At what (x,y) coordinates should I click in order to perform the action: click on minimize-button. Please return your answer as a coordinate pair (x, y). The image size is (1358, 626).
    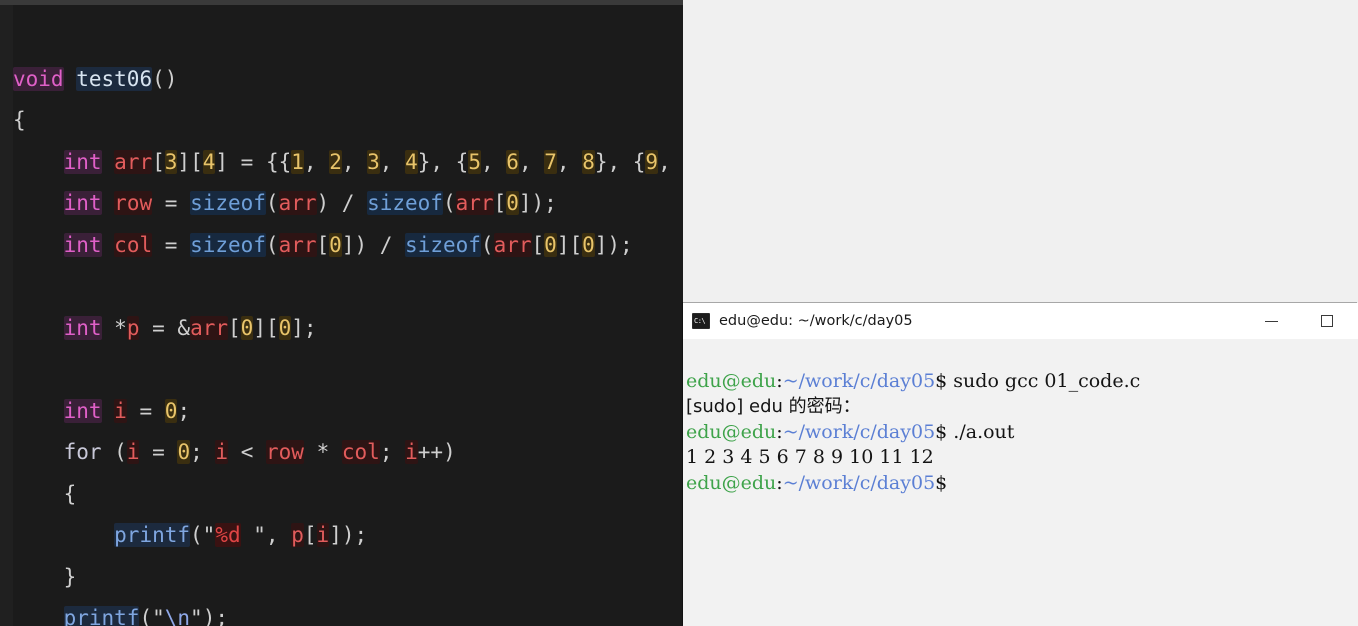
    Looking at the image, I should click on (1271, 321).